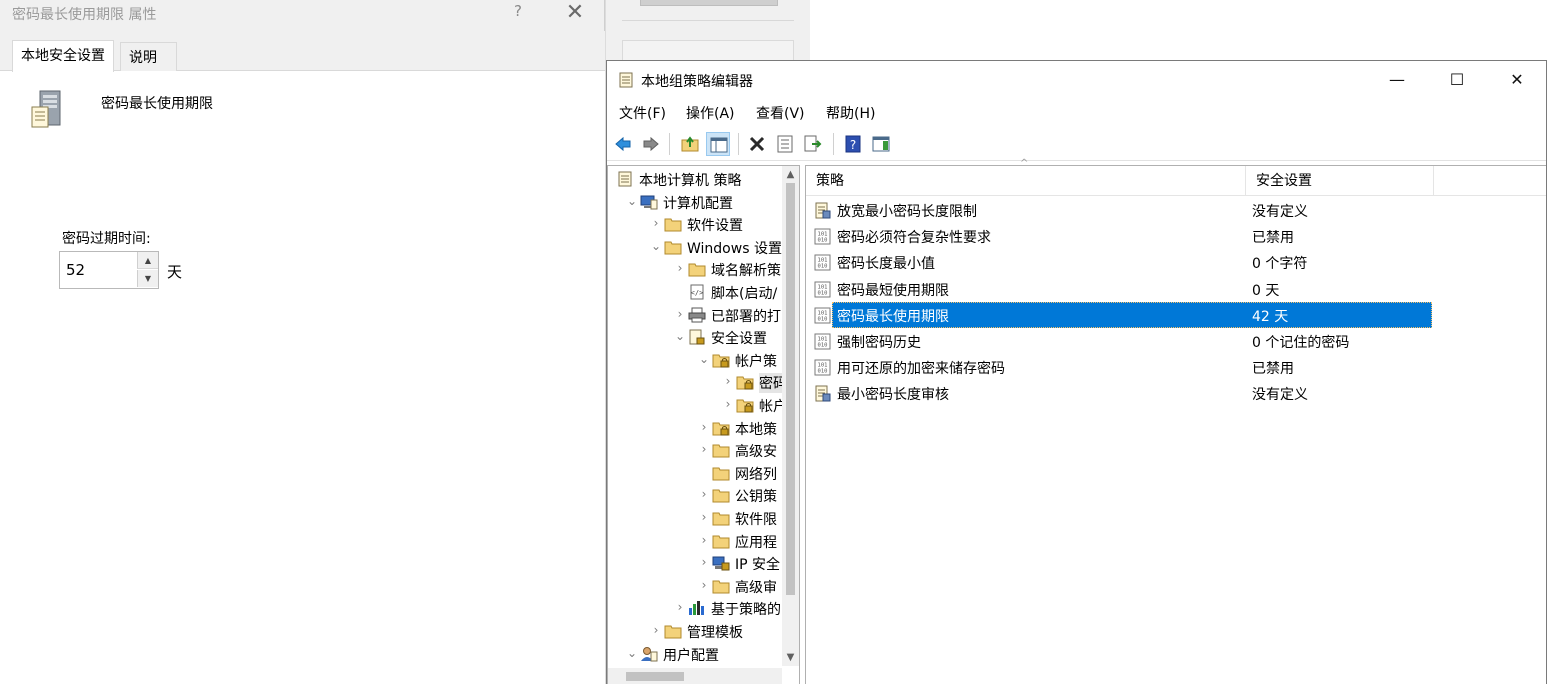 The image size is (1547, 684). I want to click on up-folder-icon, so click(690, 144).